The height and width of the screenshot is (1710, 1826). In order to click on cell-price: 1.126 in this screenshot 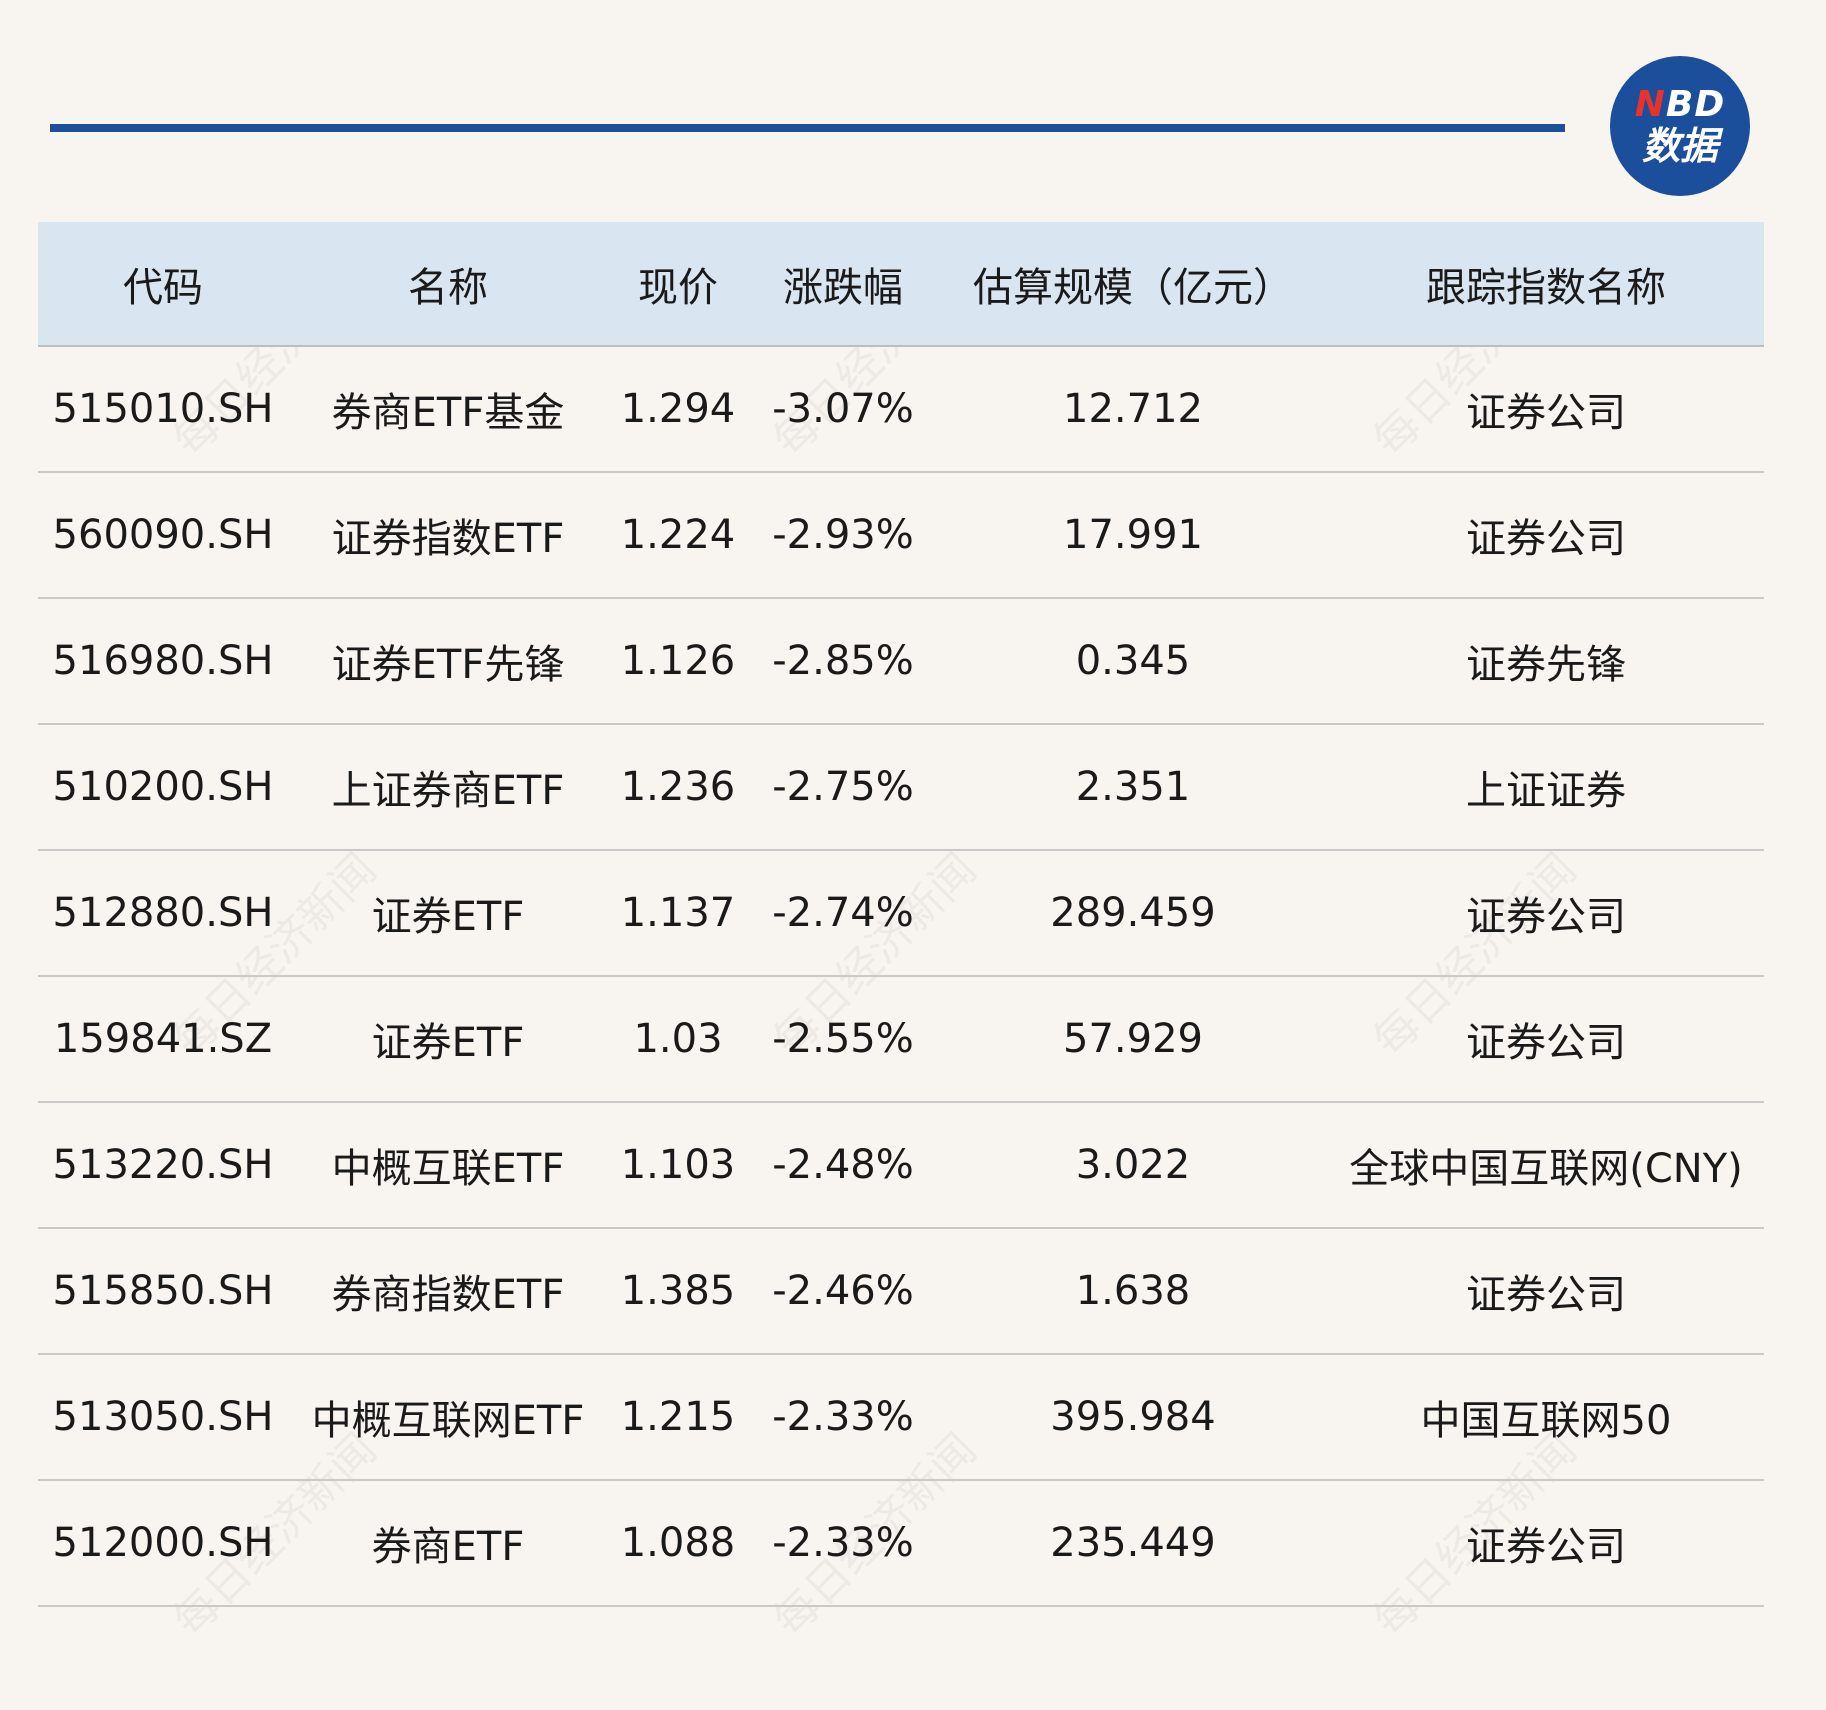, I will do `click(678, 661)`.